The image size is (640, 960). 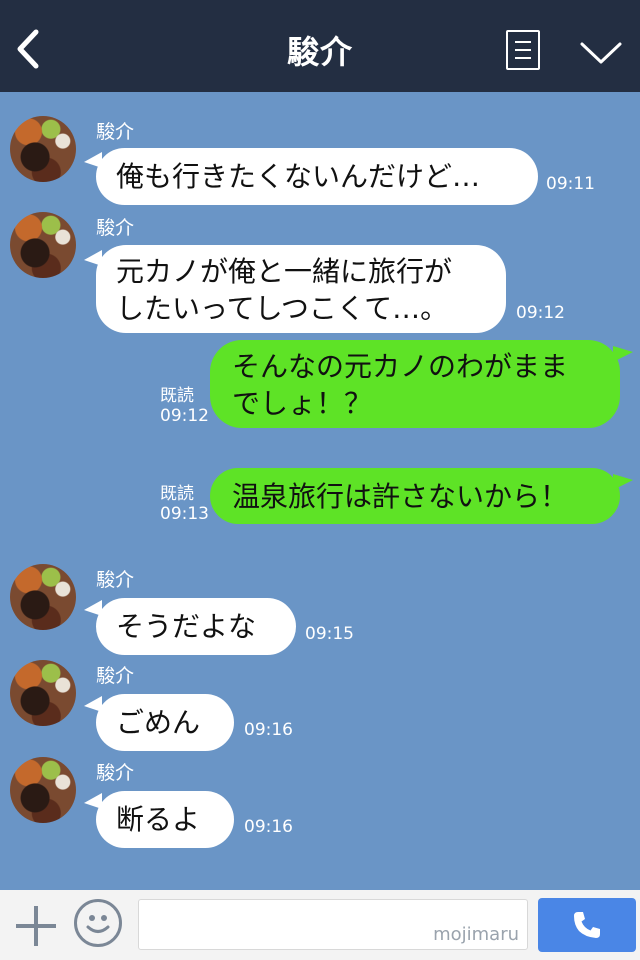 I want to click on message-time: 09:11, so click(x=570, y=184).